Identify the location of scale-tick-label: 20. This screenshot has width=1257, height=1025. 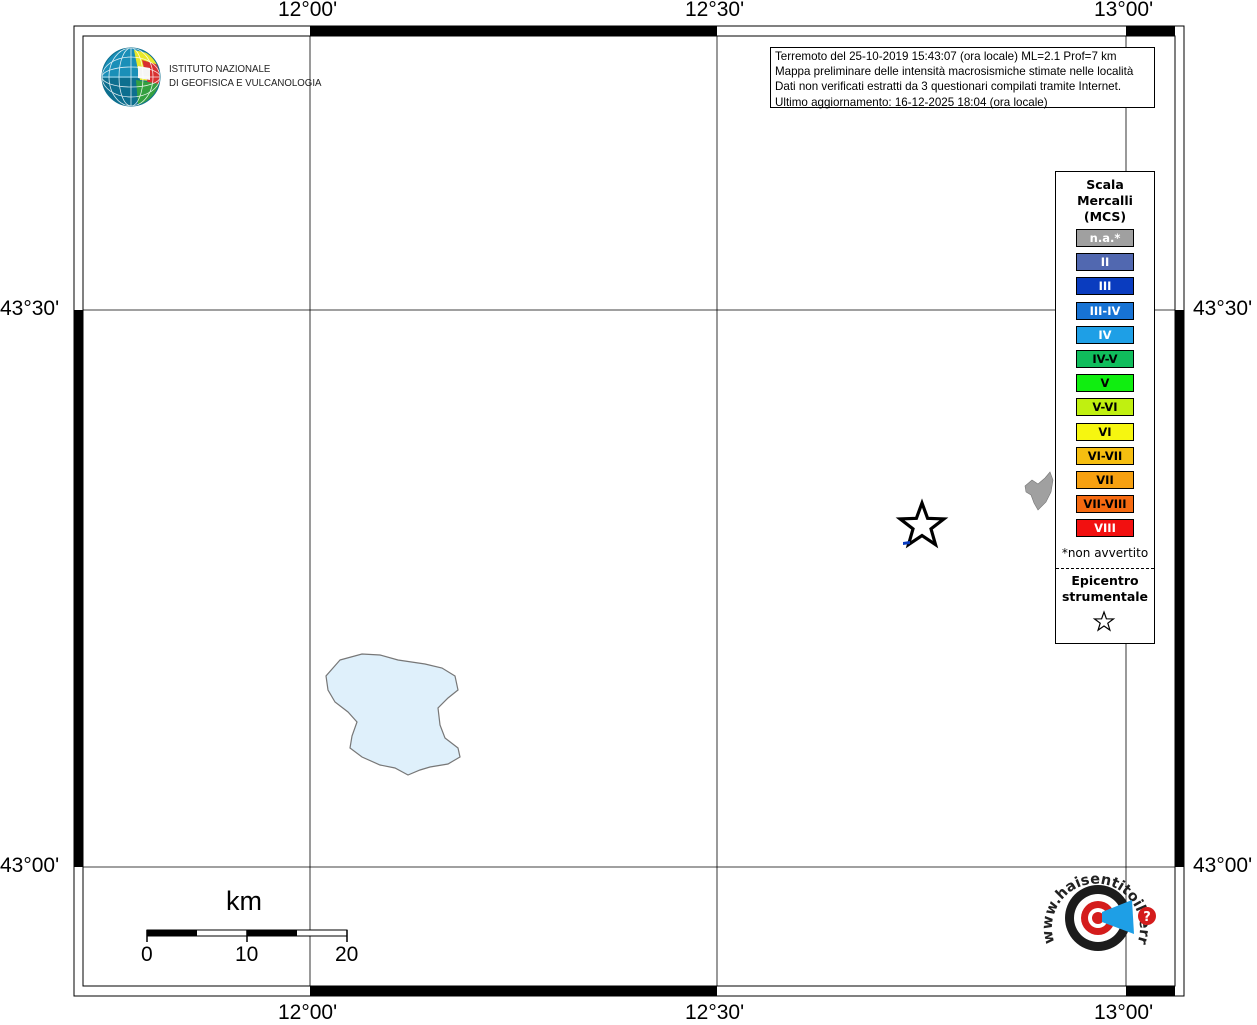
(347, 954).